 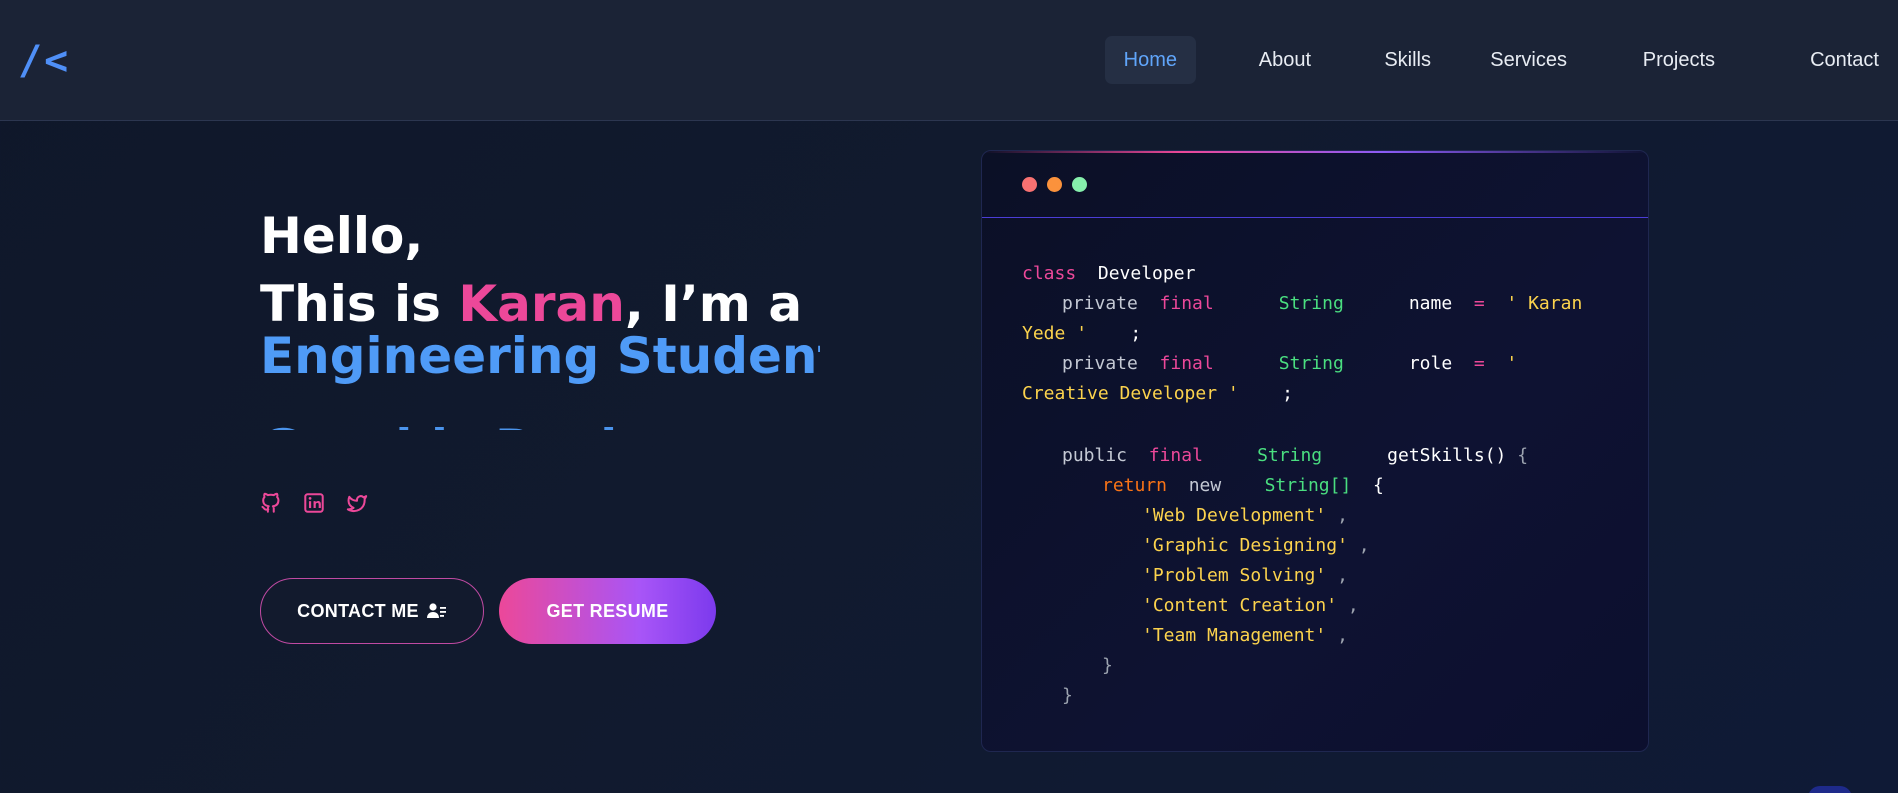 What do you see at coordinates (1430, 363) in the screenshot?
I see `code-token: role` at bounding box center [1430, 363].